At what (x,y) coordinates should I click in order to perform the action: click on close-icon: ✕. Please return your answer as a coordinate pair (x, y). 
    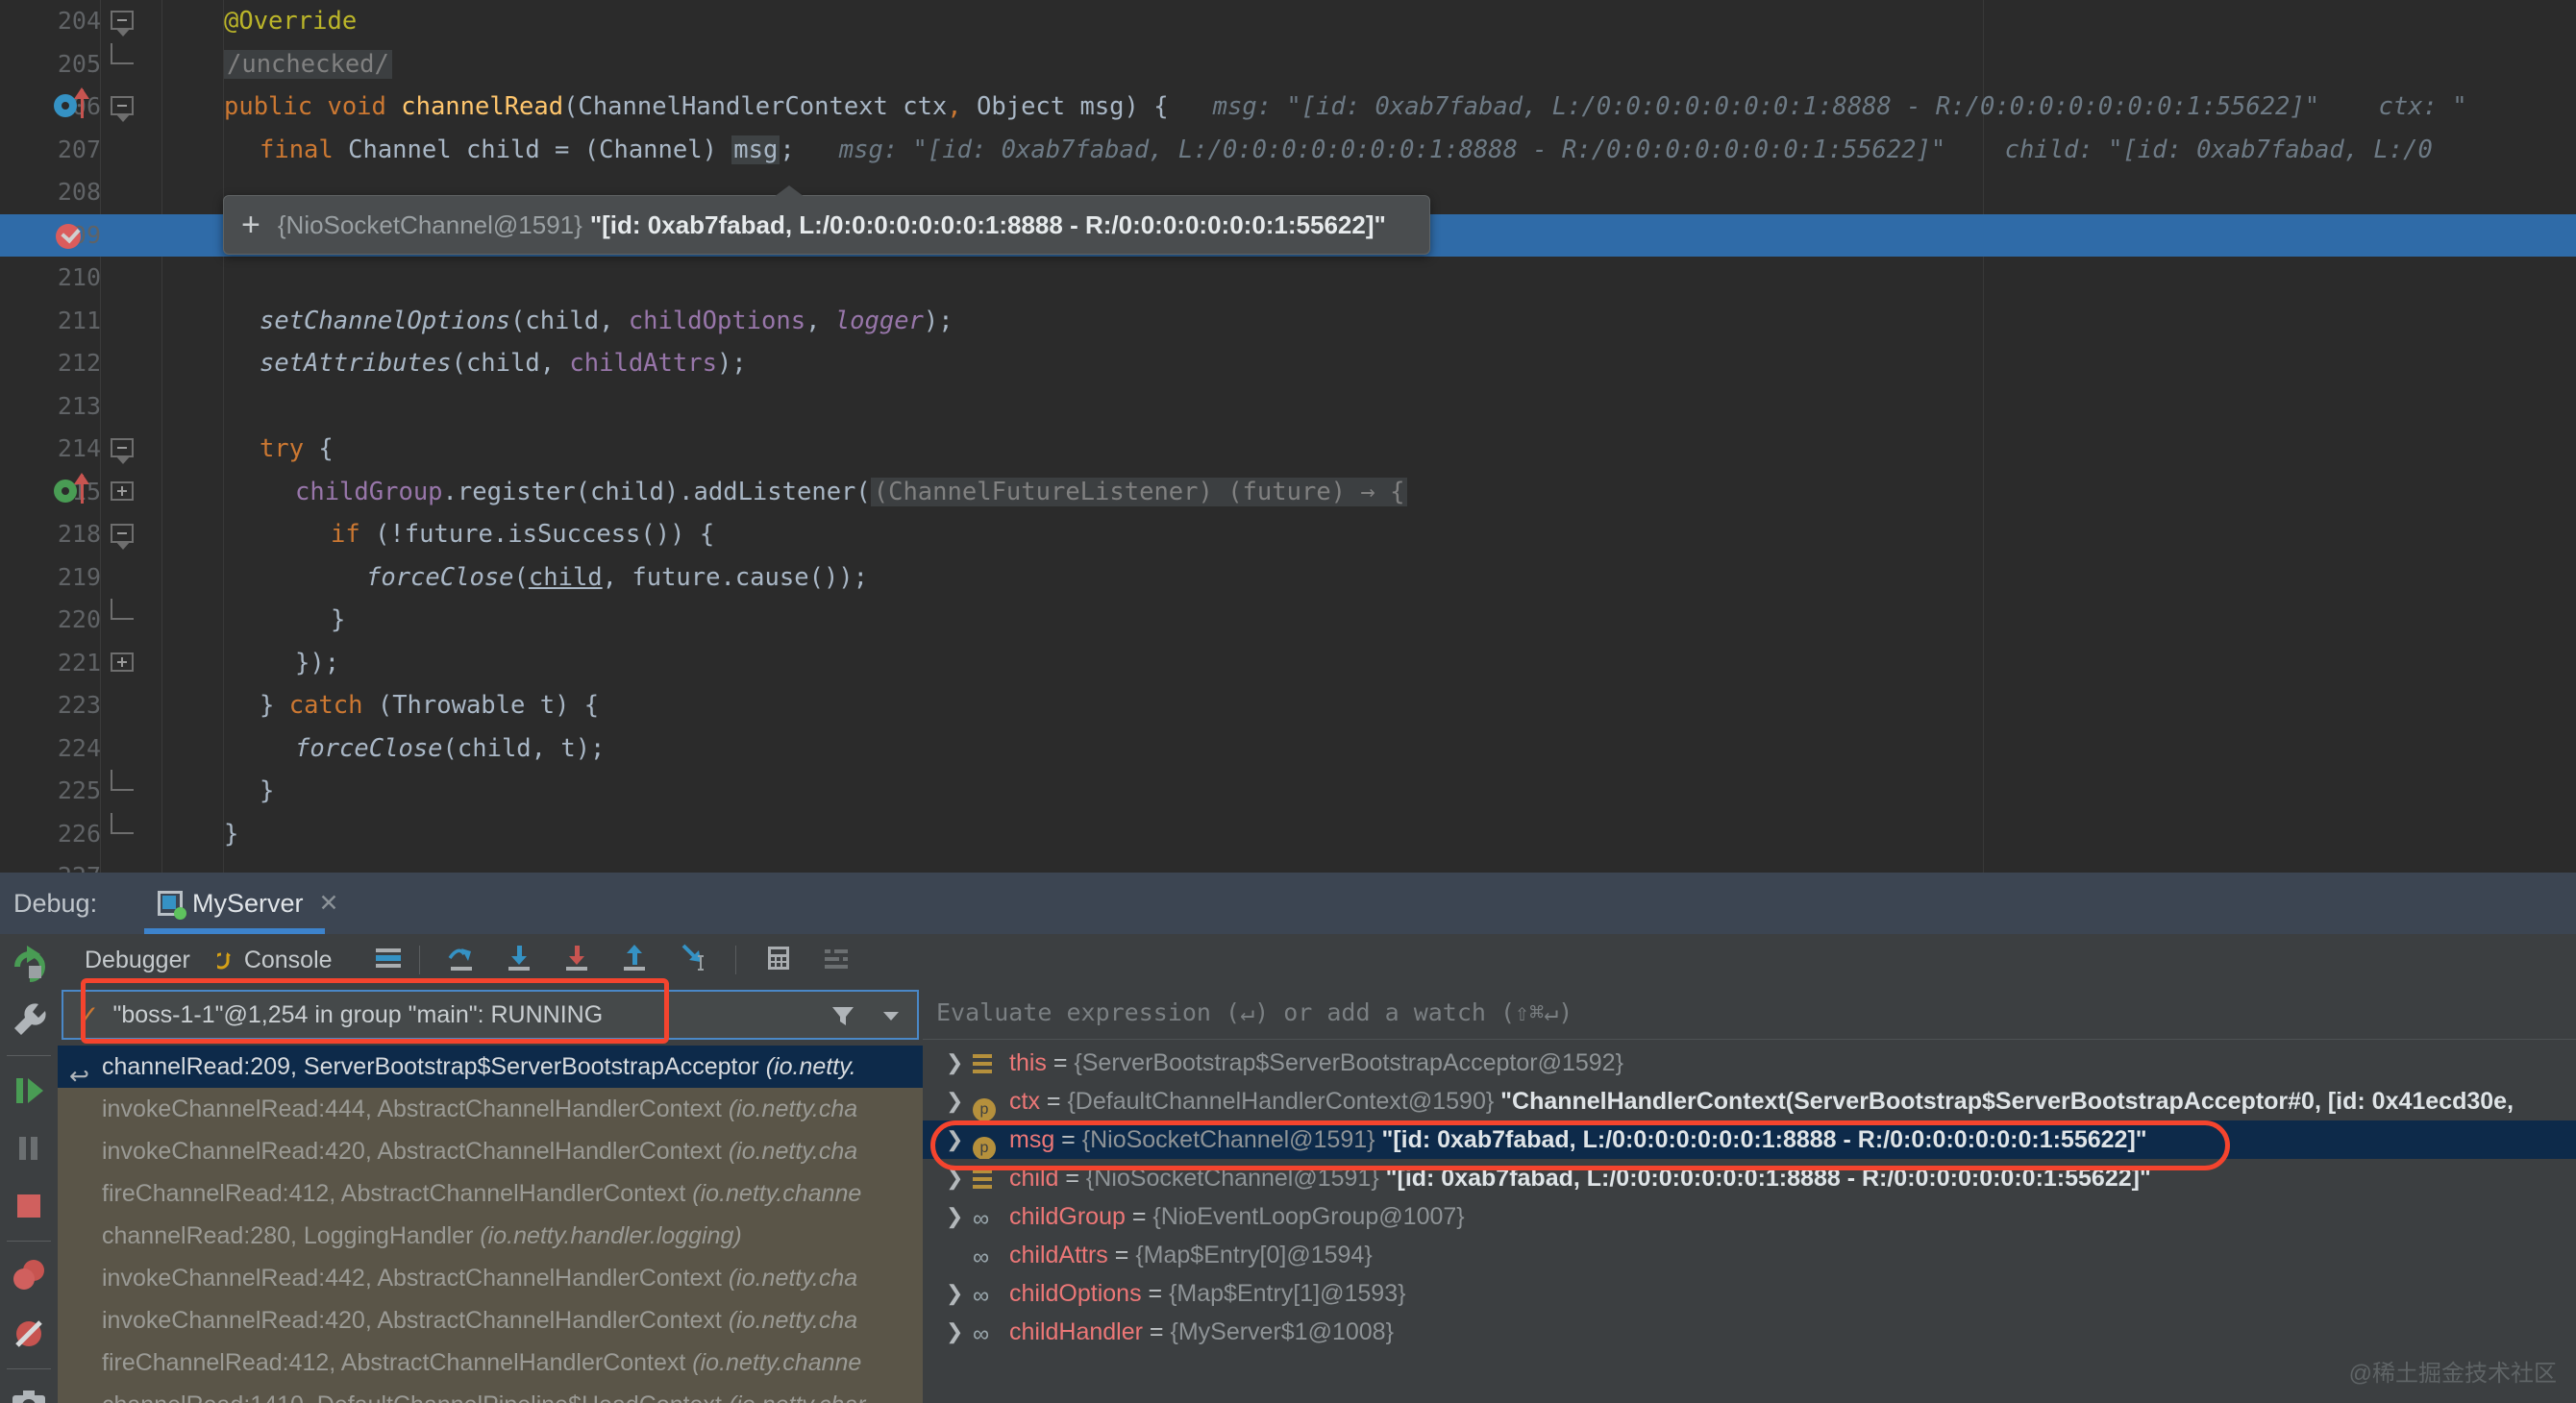
    Looking at the image, I should click on (329, 903).